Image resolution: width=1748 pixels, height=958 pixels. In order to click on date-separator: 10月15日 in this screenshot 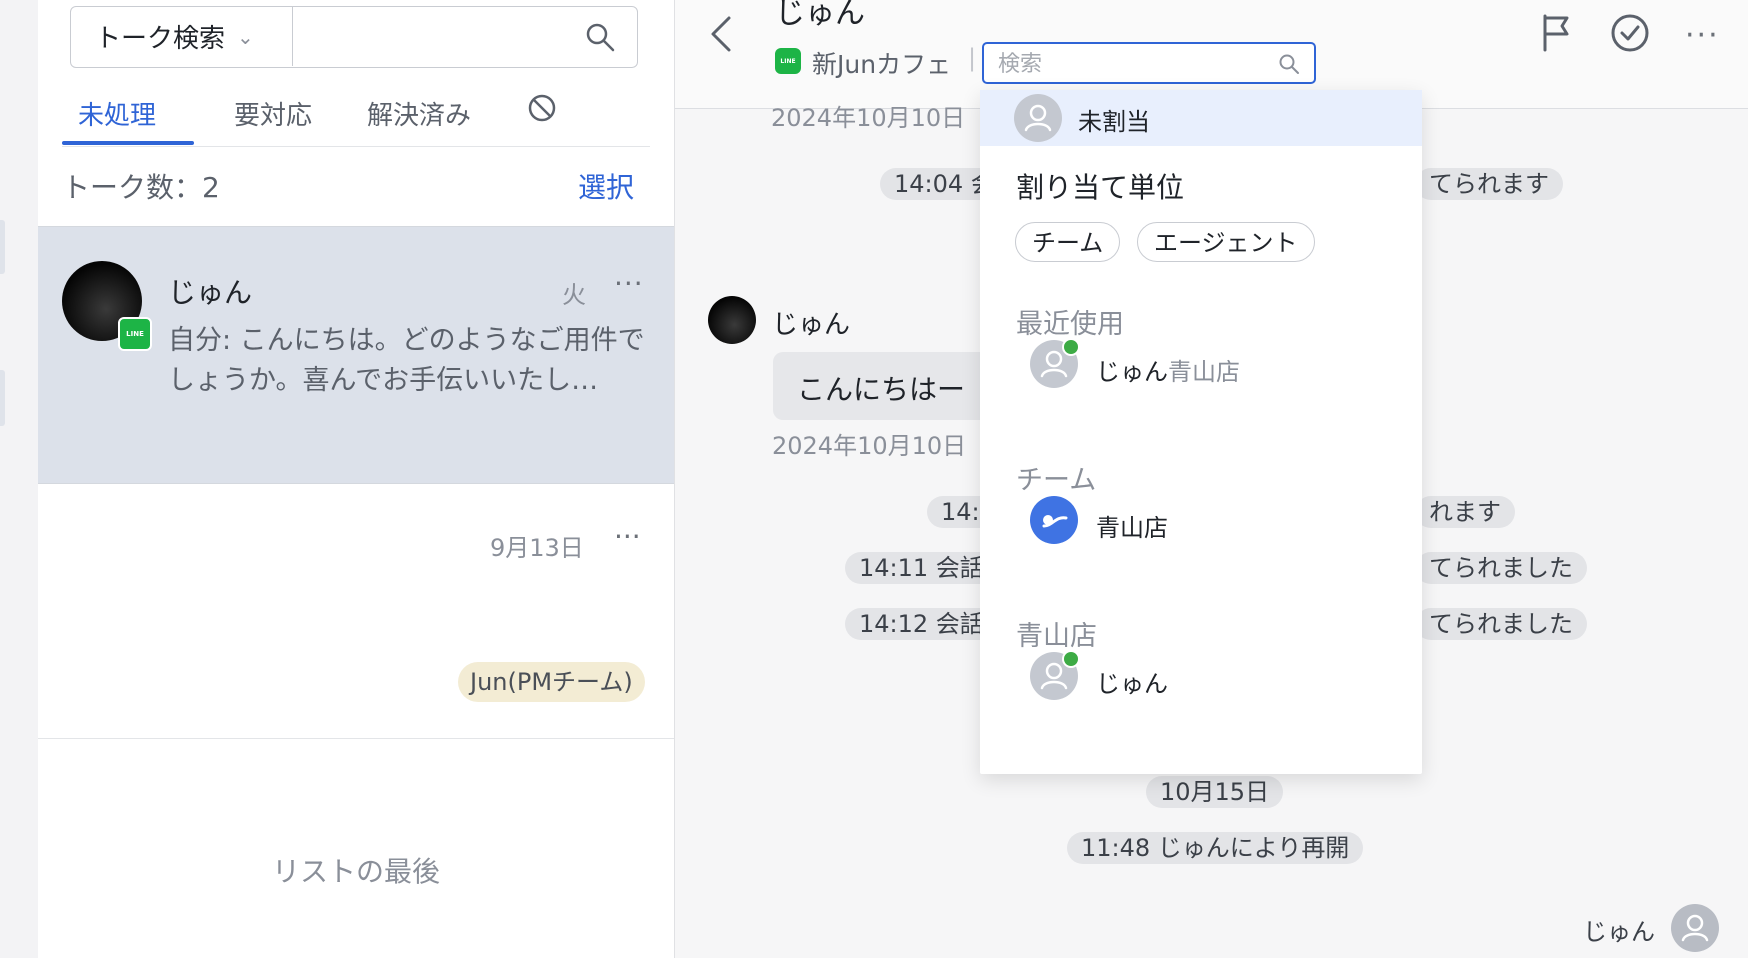, I will do `click(1215, 792)`.